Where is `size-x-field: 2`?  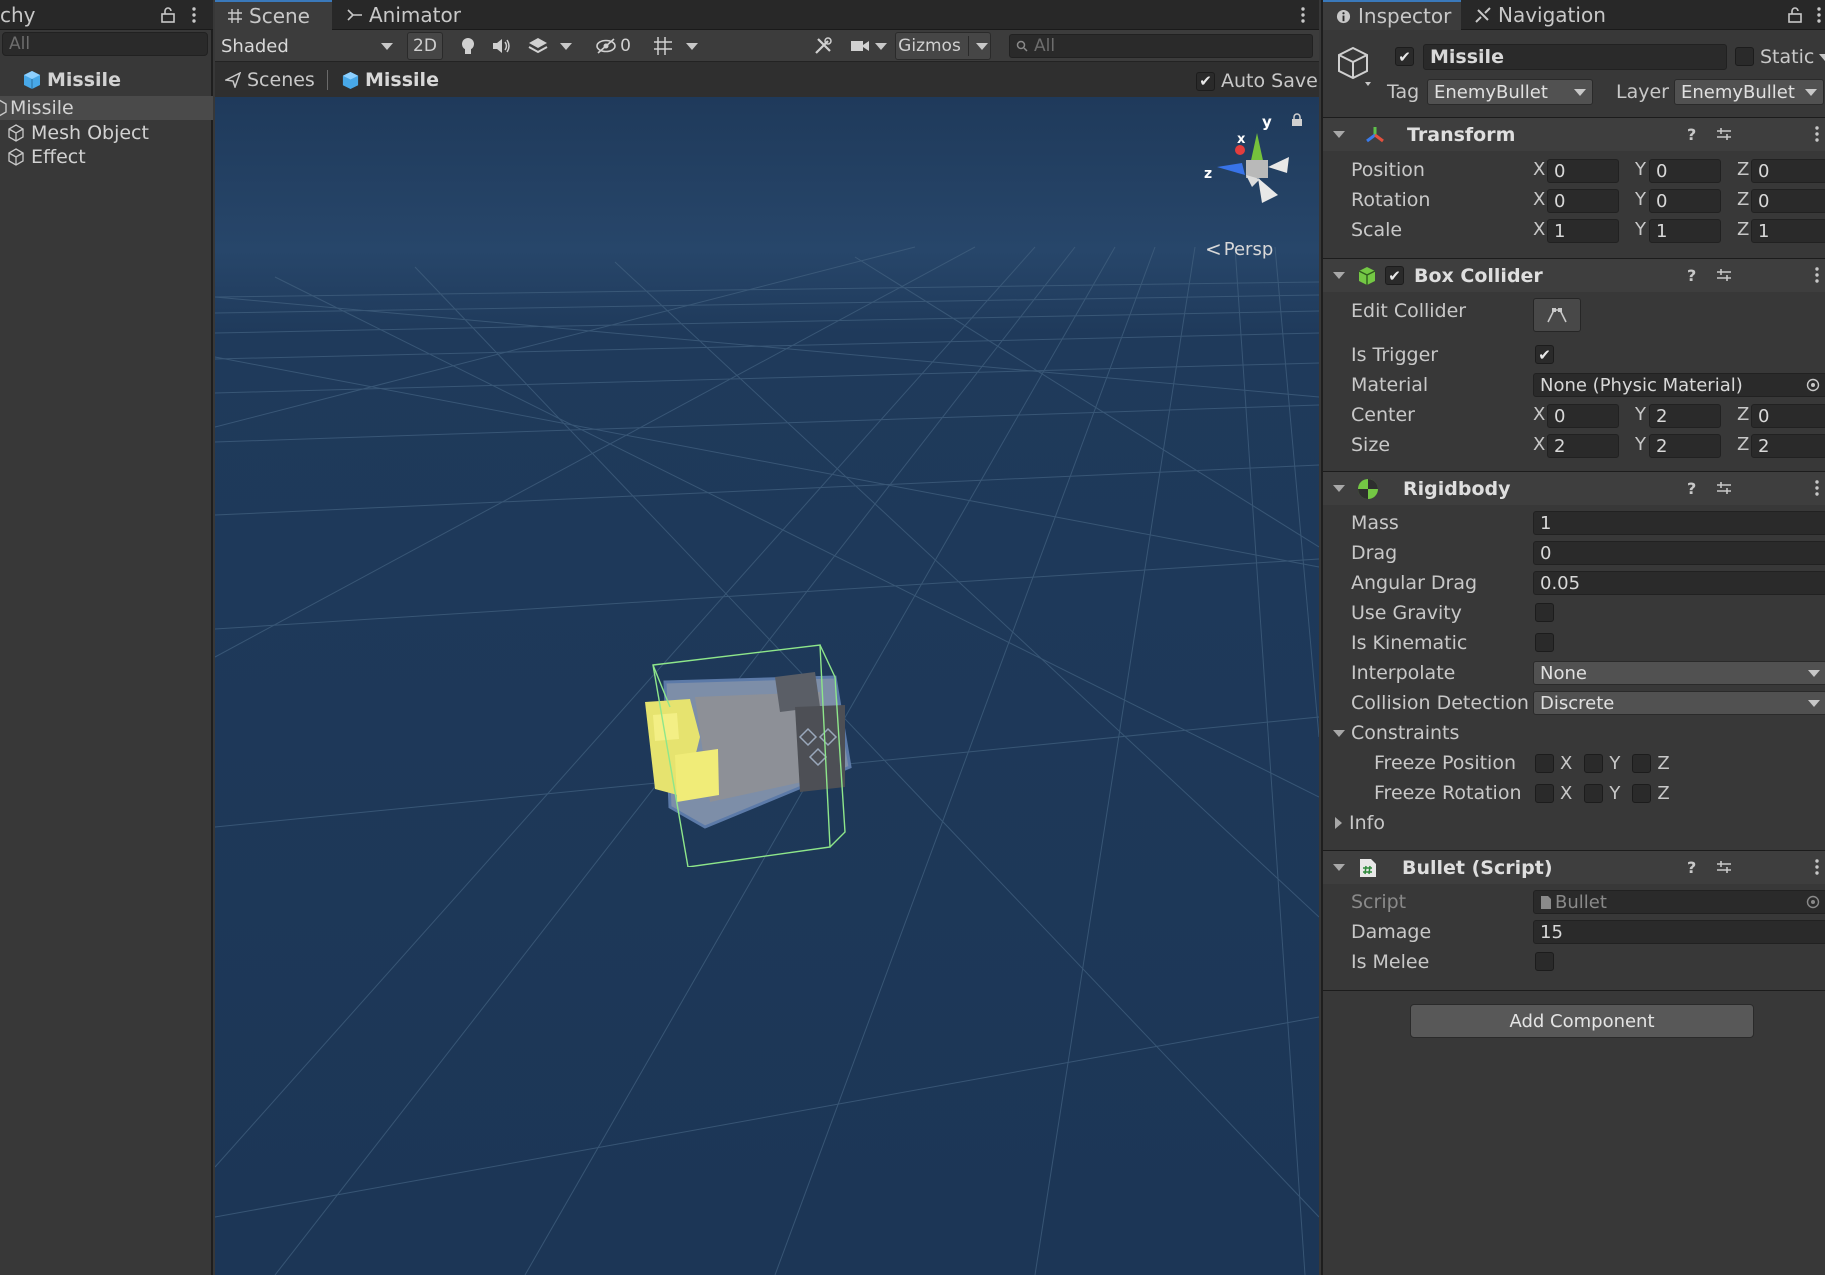 size-x-field: 2 is located at coordinates (1583, 446).